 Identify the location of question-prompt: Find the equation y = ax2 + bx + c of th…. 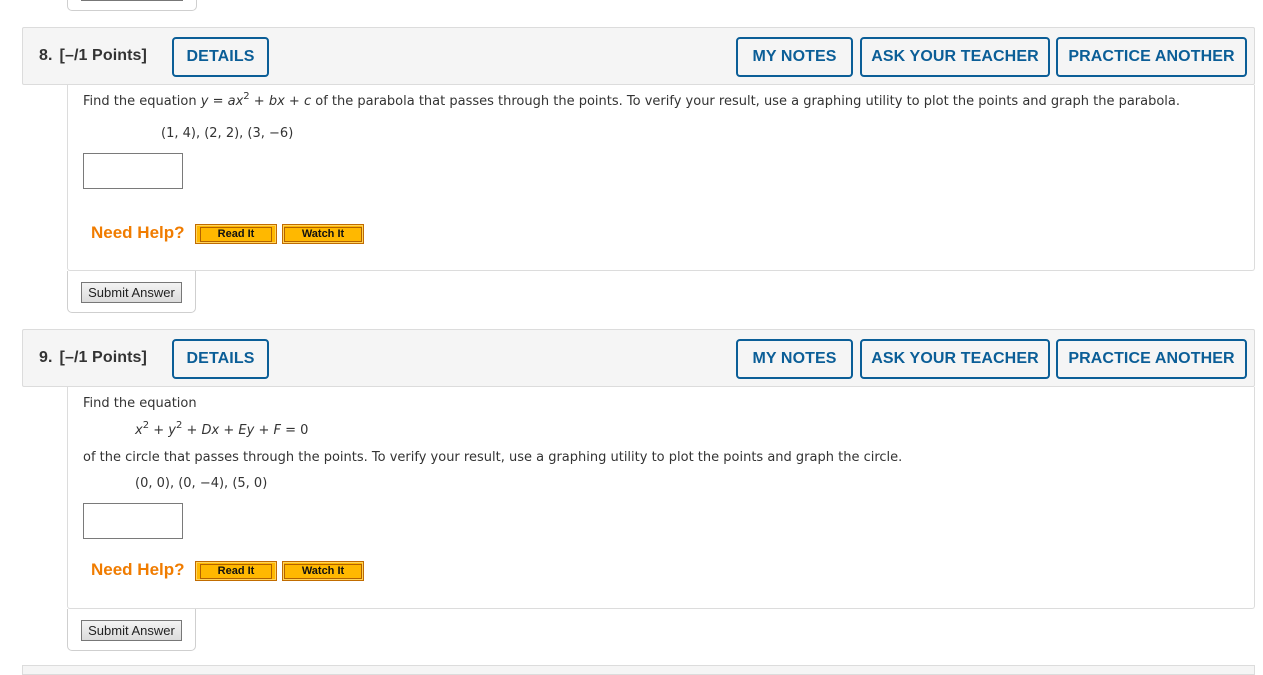
(632, 100).